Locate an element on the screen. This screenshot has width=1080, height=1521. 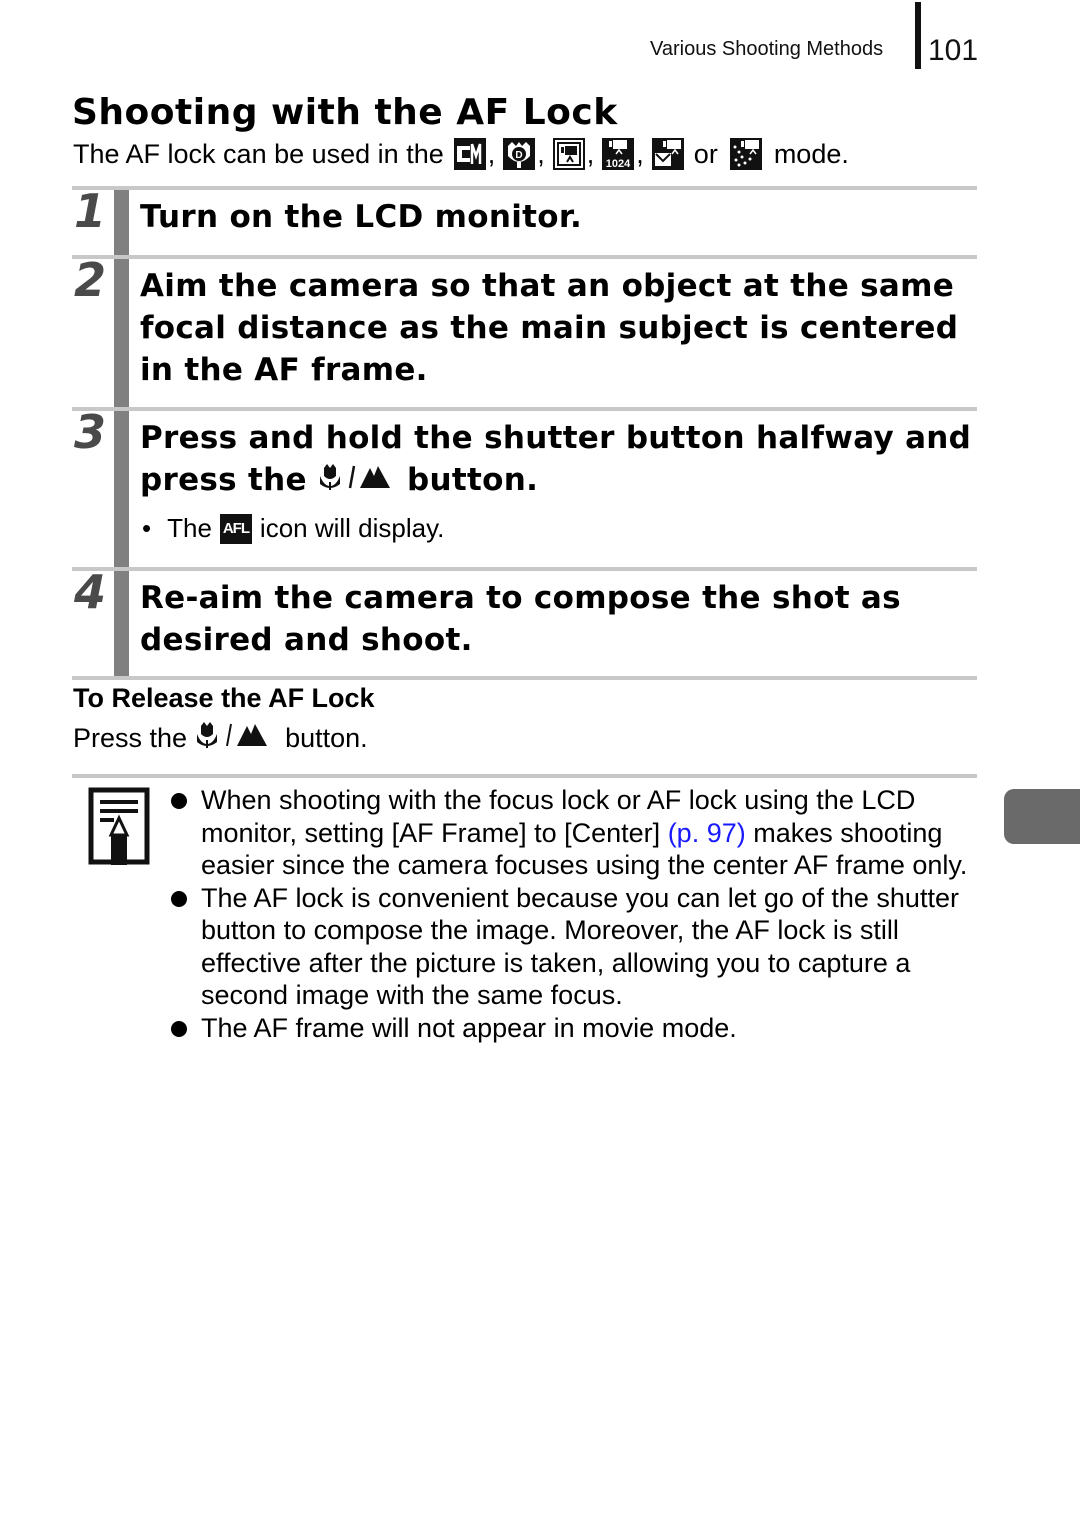
intro-suffix: mode. is located at coordinates (811, 153).